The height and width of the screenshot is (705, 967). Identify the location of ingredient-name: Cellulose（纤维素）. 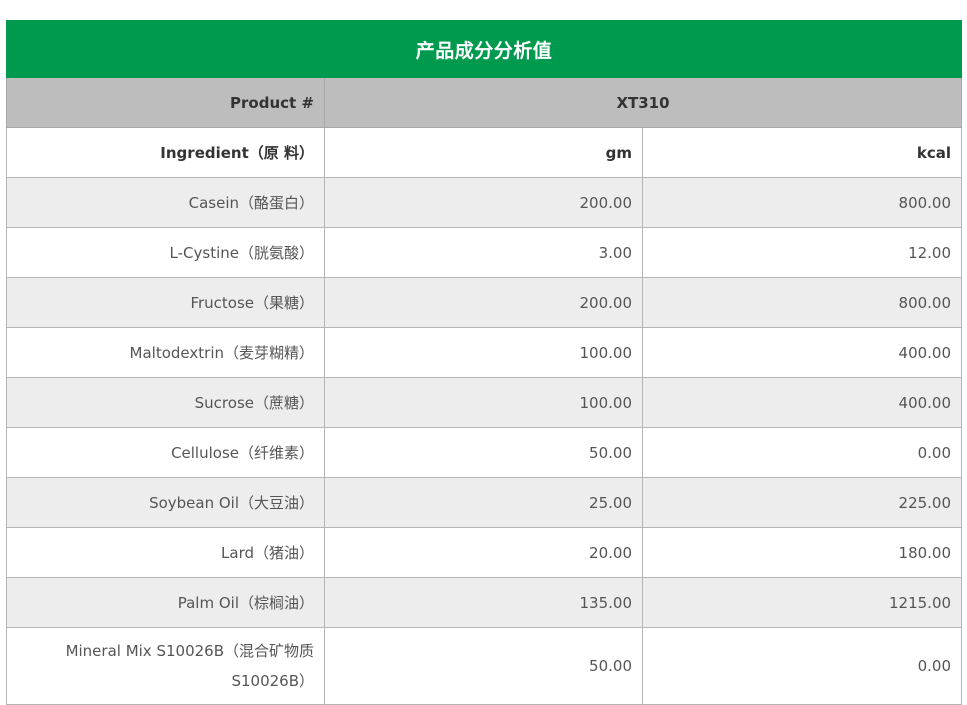
(165, 452).